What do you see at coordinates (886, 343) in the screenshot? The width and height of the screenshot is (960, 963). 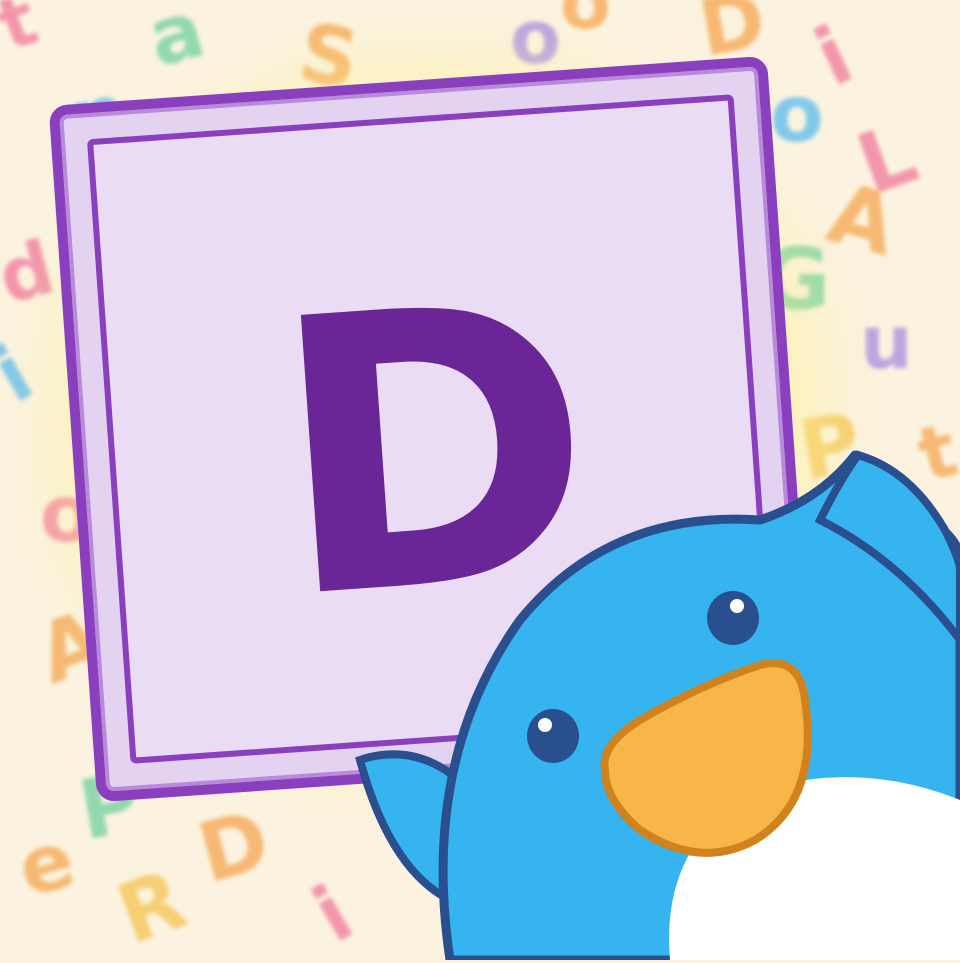 I see `background-letter: u` at bounding box center [886, 343].